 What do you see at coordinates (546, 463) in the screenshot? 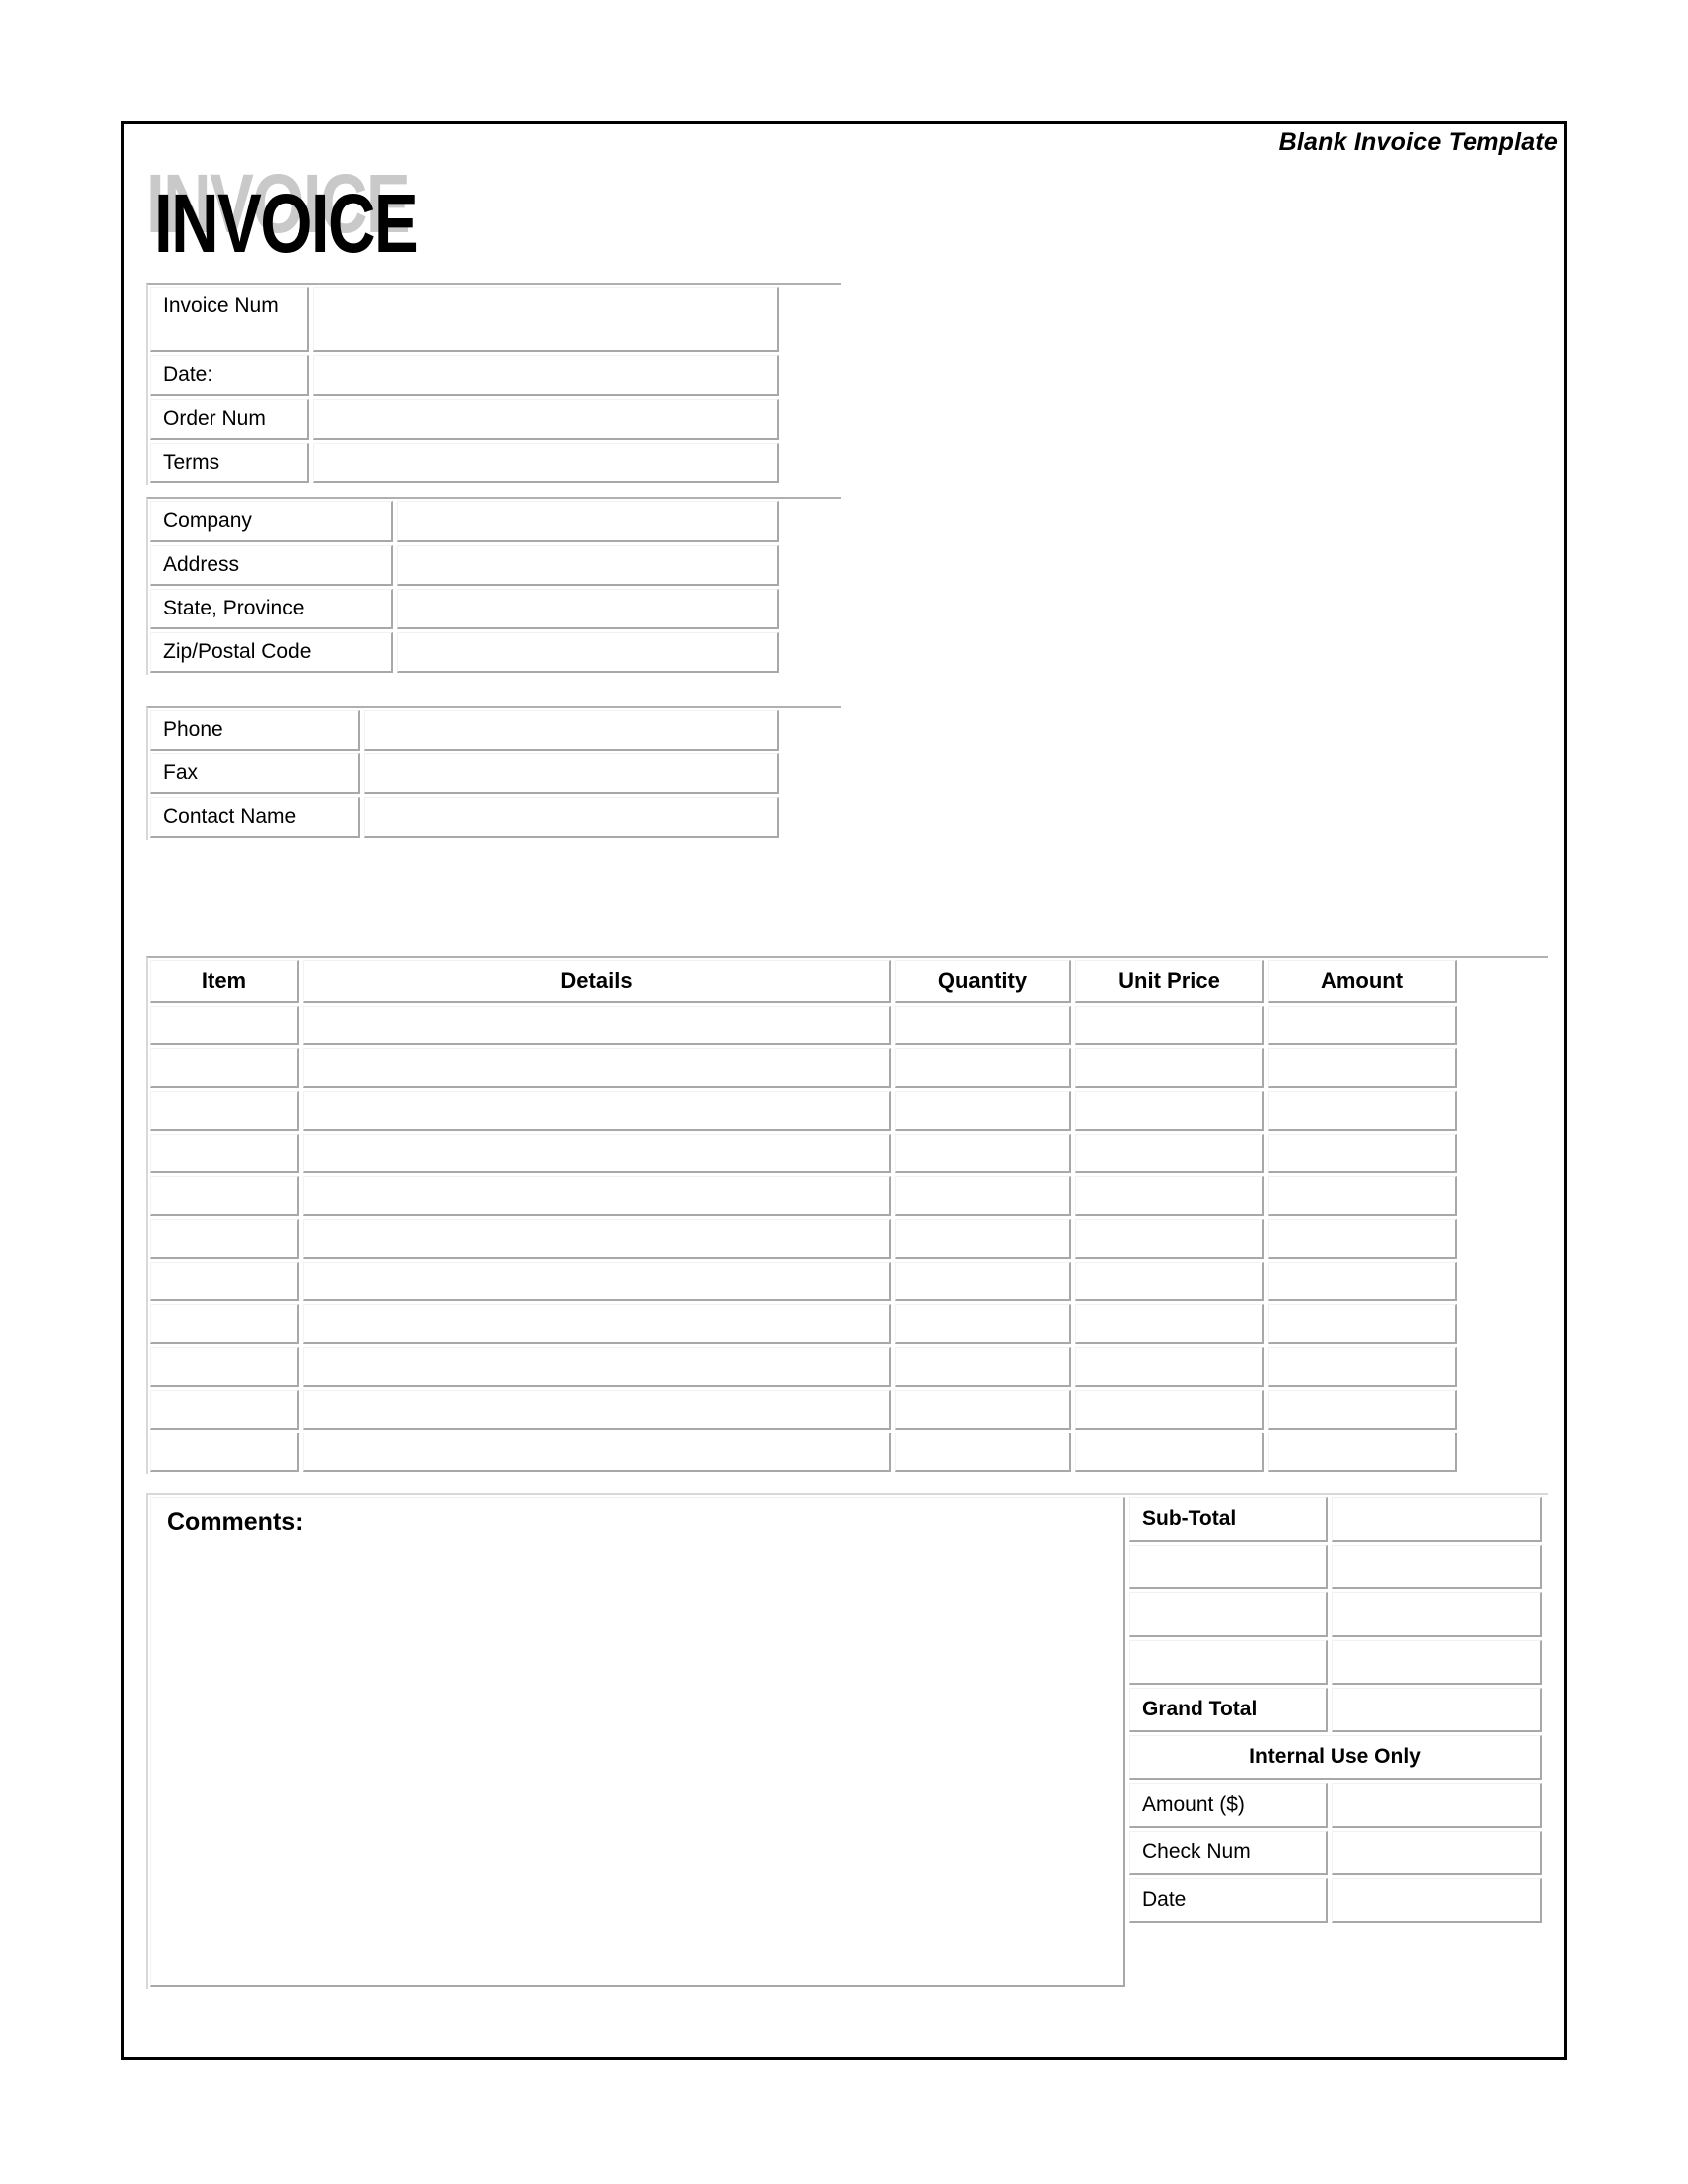
I see `input-terms` at bounding box center [546, 463].